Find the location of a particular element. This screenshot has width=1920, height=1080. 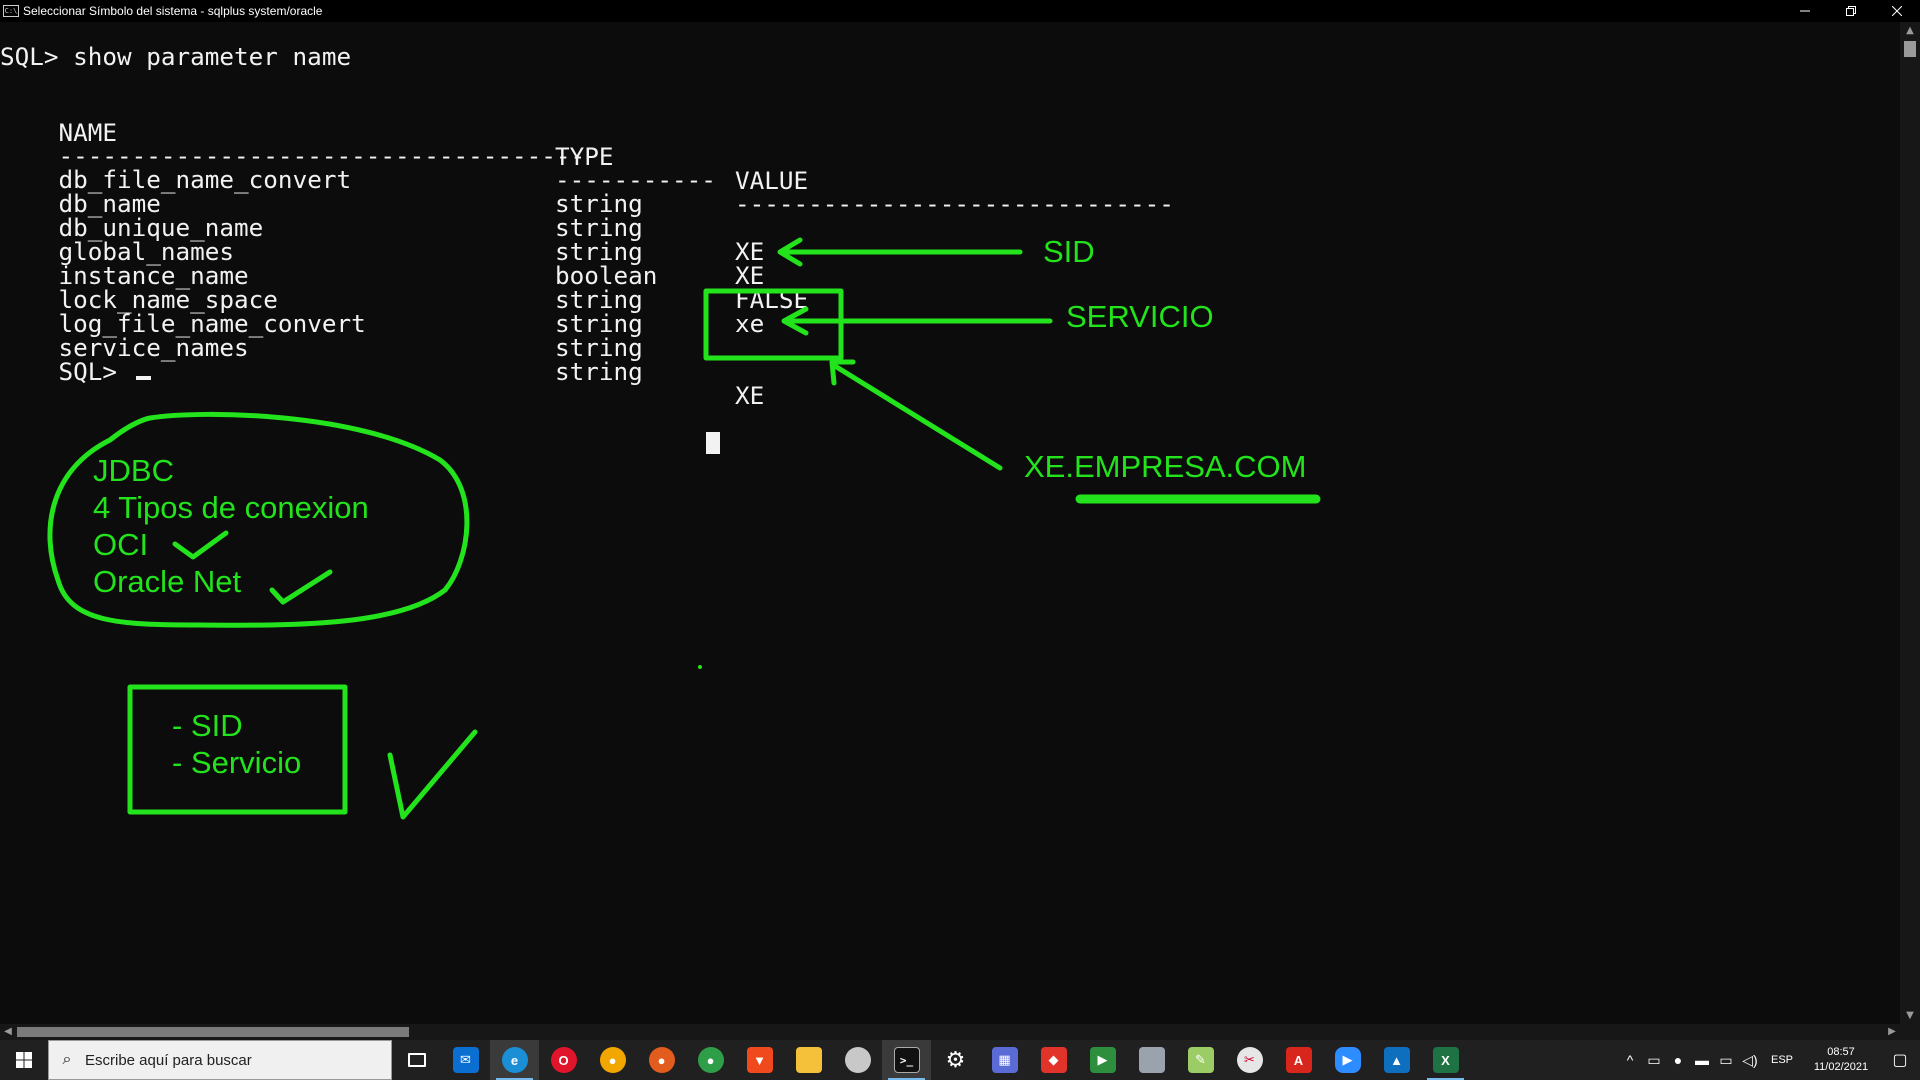

minimize-button is located at coordinates (1805, 11).